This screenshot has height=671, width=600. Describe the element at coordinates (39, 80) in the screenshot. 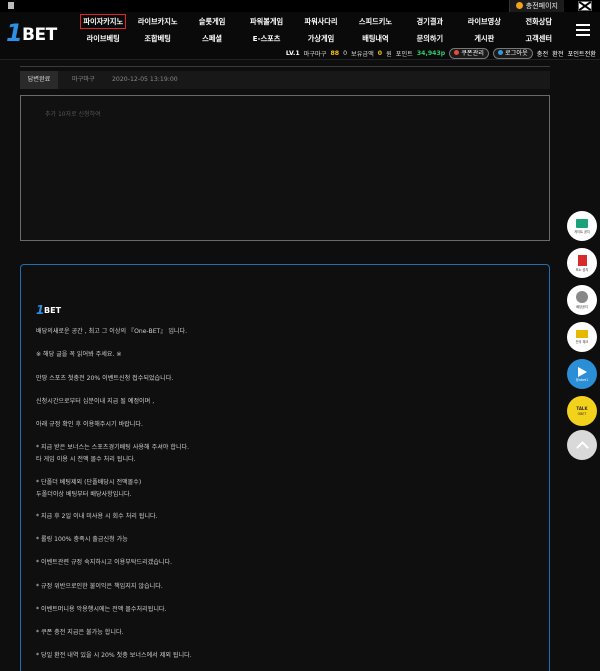

I see `status-badge: 답변완료` at that location.